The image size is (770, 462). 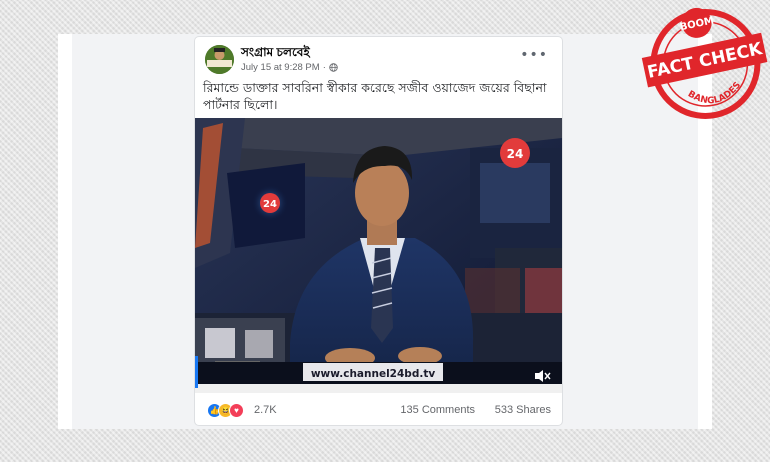 I want to click on globe-icon, so click(x=333, y=67).